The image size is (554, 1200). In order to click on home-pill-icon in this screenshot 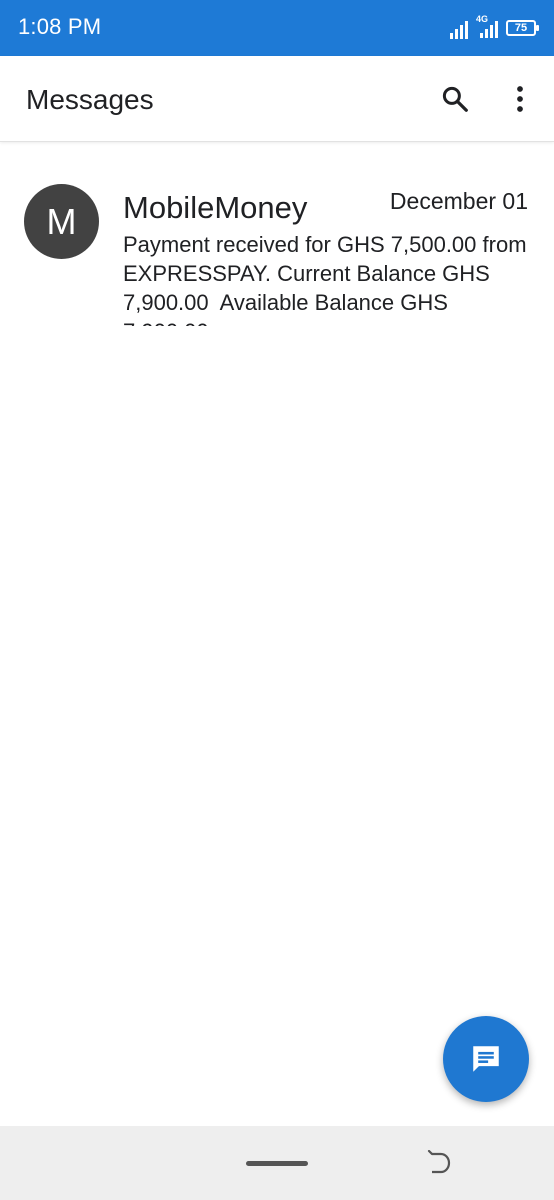, I will do `click(277, 1163)`.